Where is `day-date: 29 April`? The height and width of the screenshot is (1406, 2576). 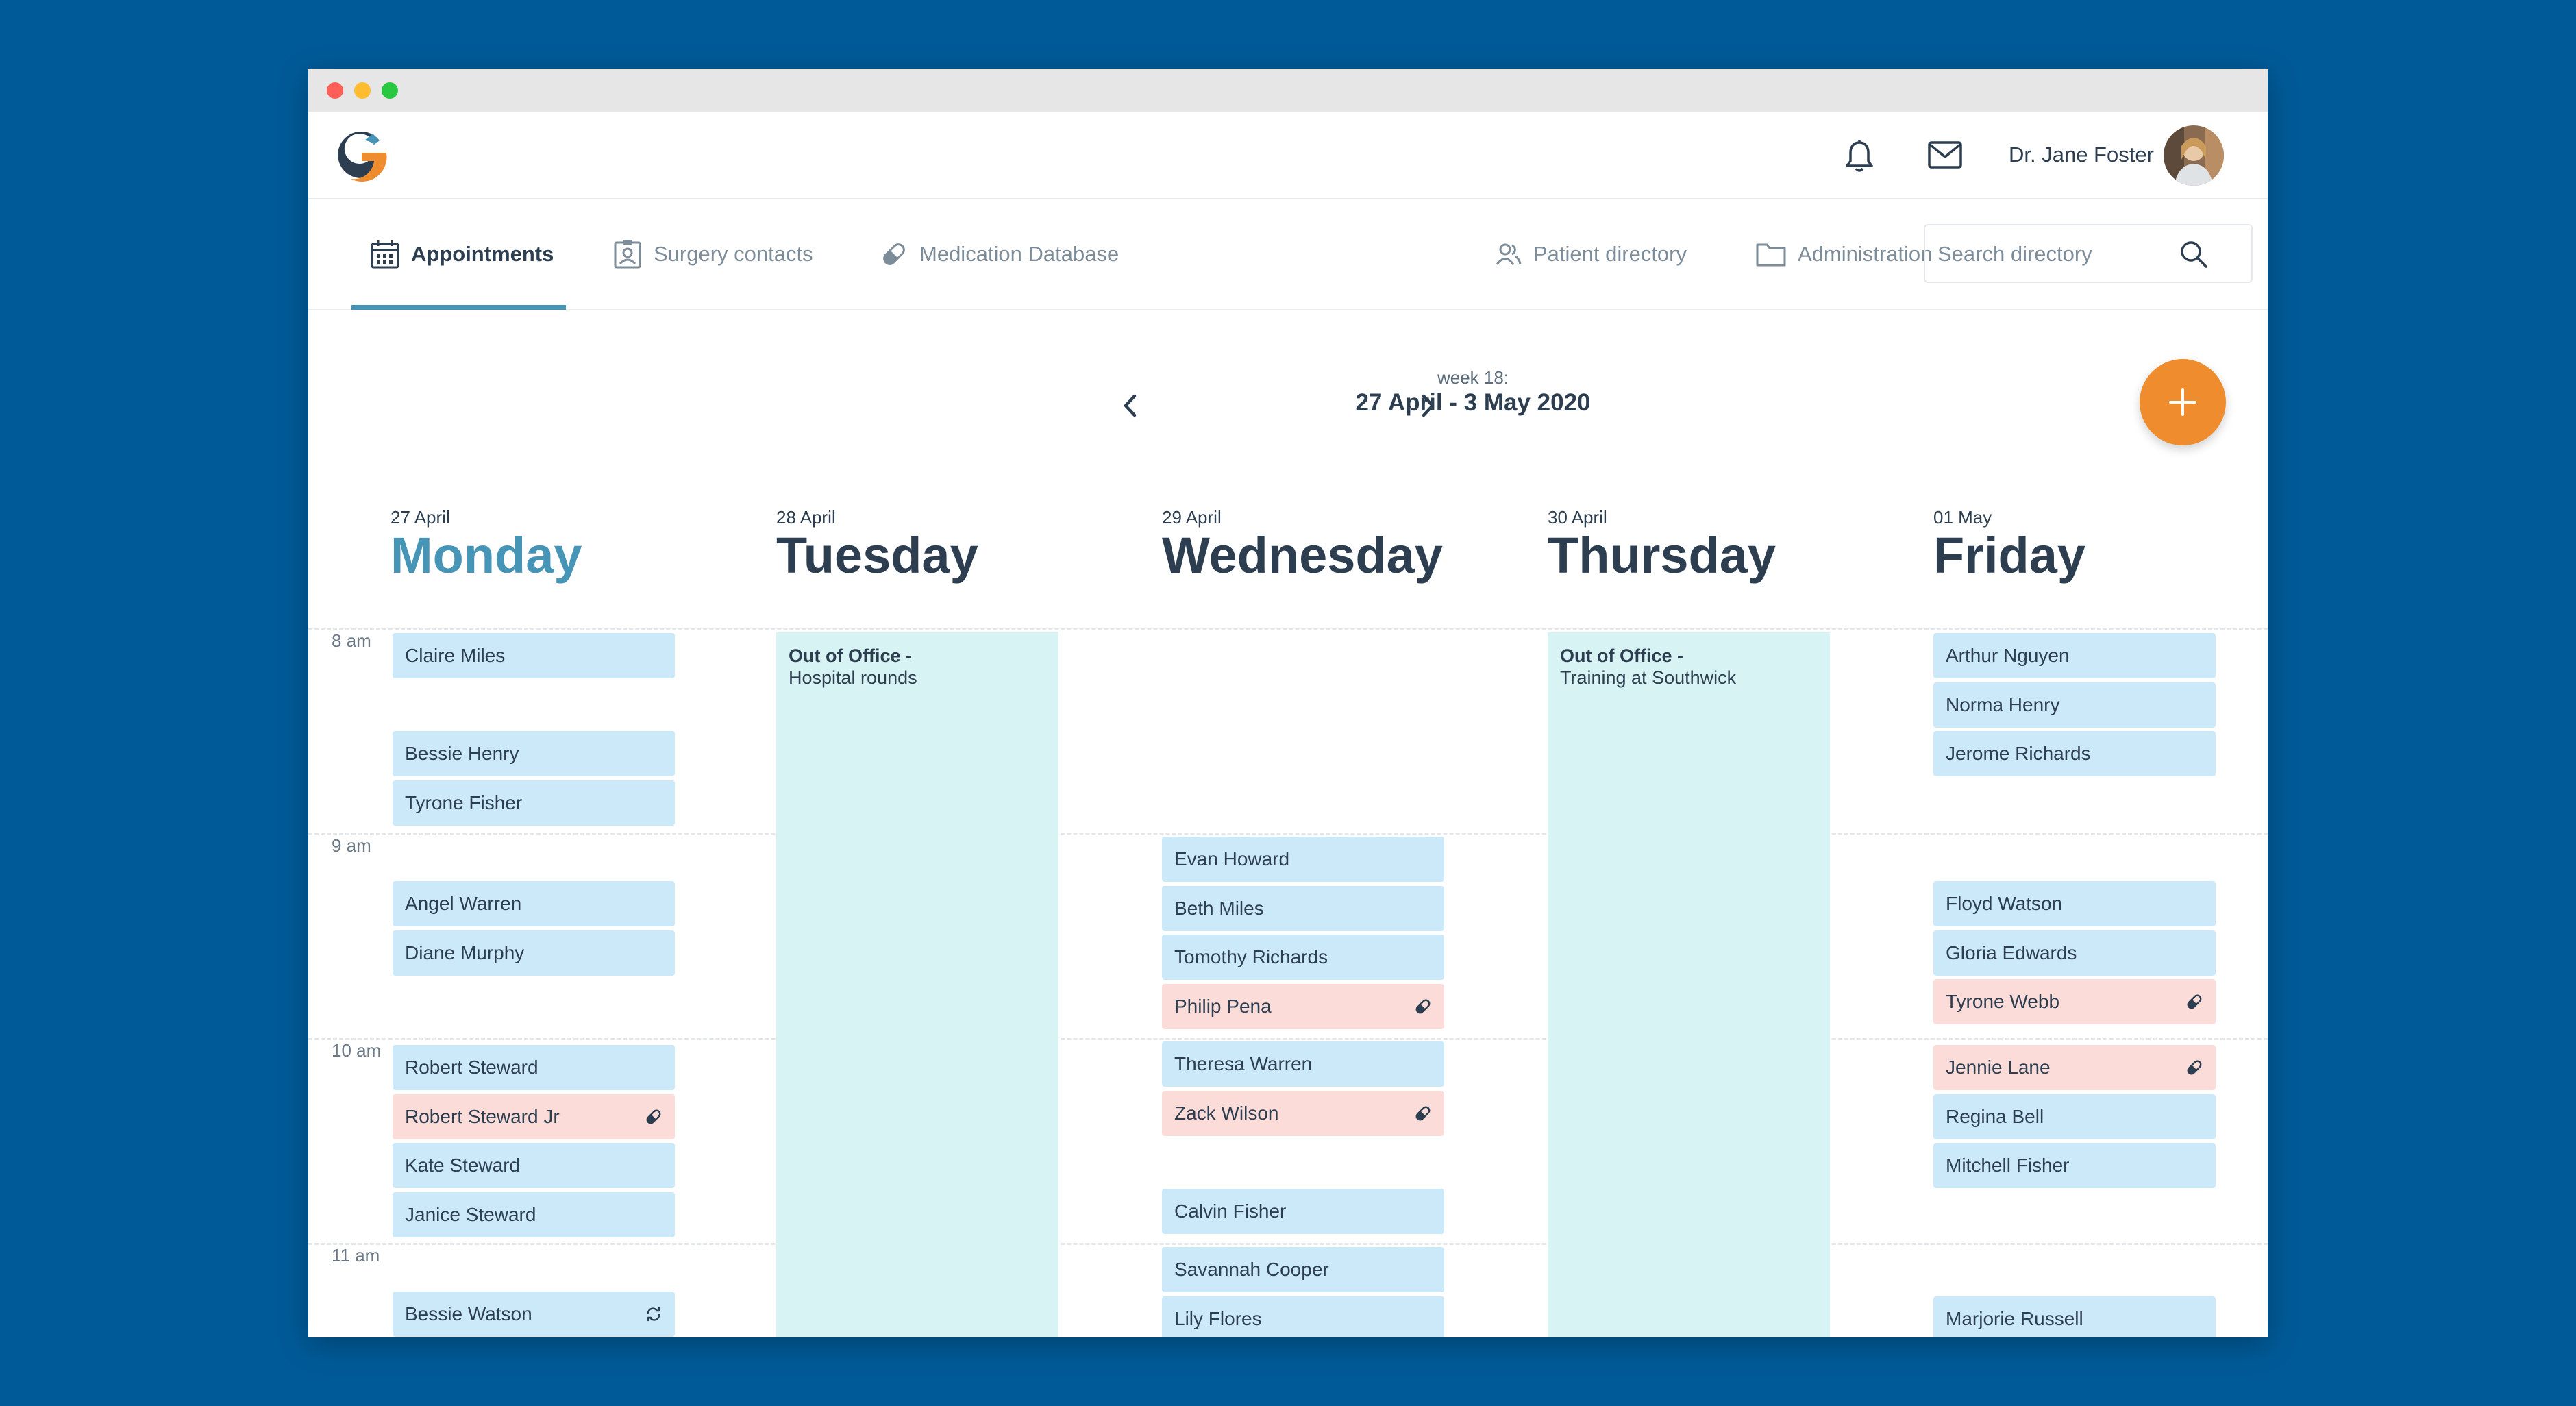 day-date: 29 April is located at coordinates (1192, 517).